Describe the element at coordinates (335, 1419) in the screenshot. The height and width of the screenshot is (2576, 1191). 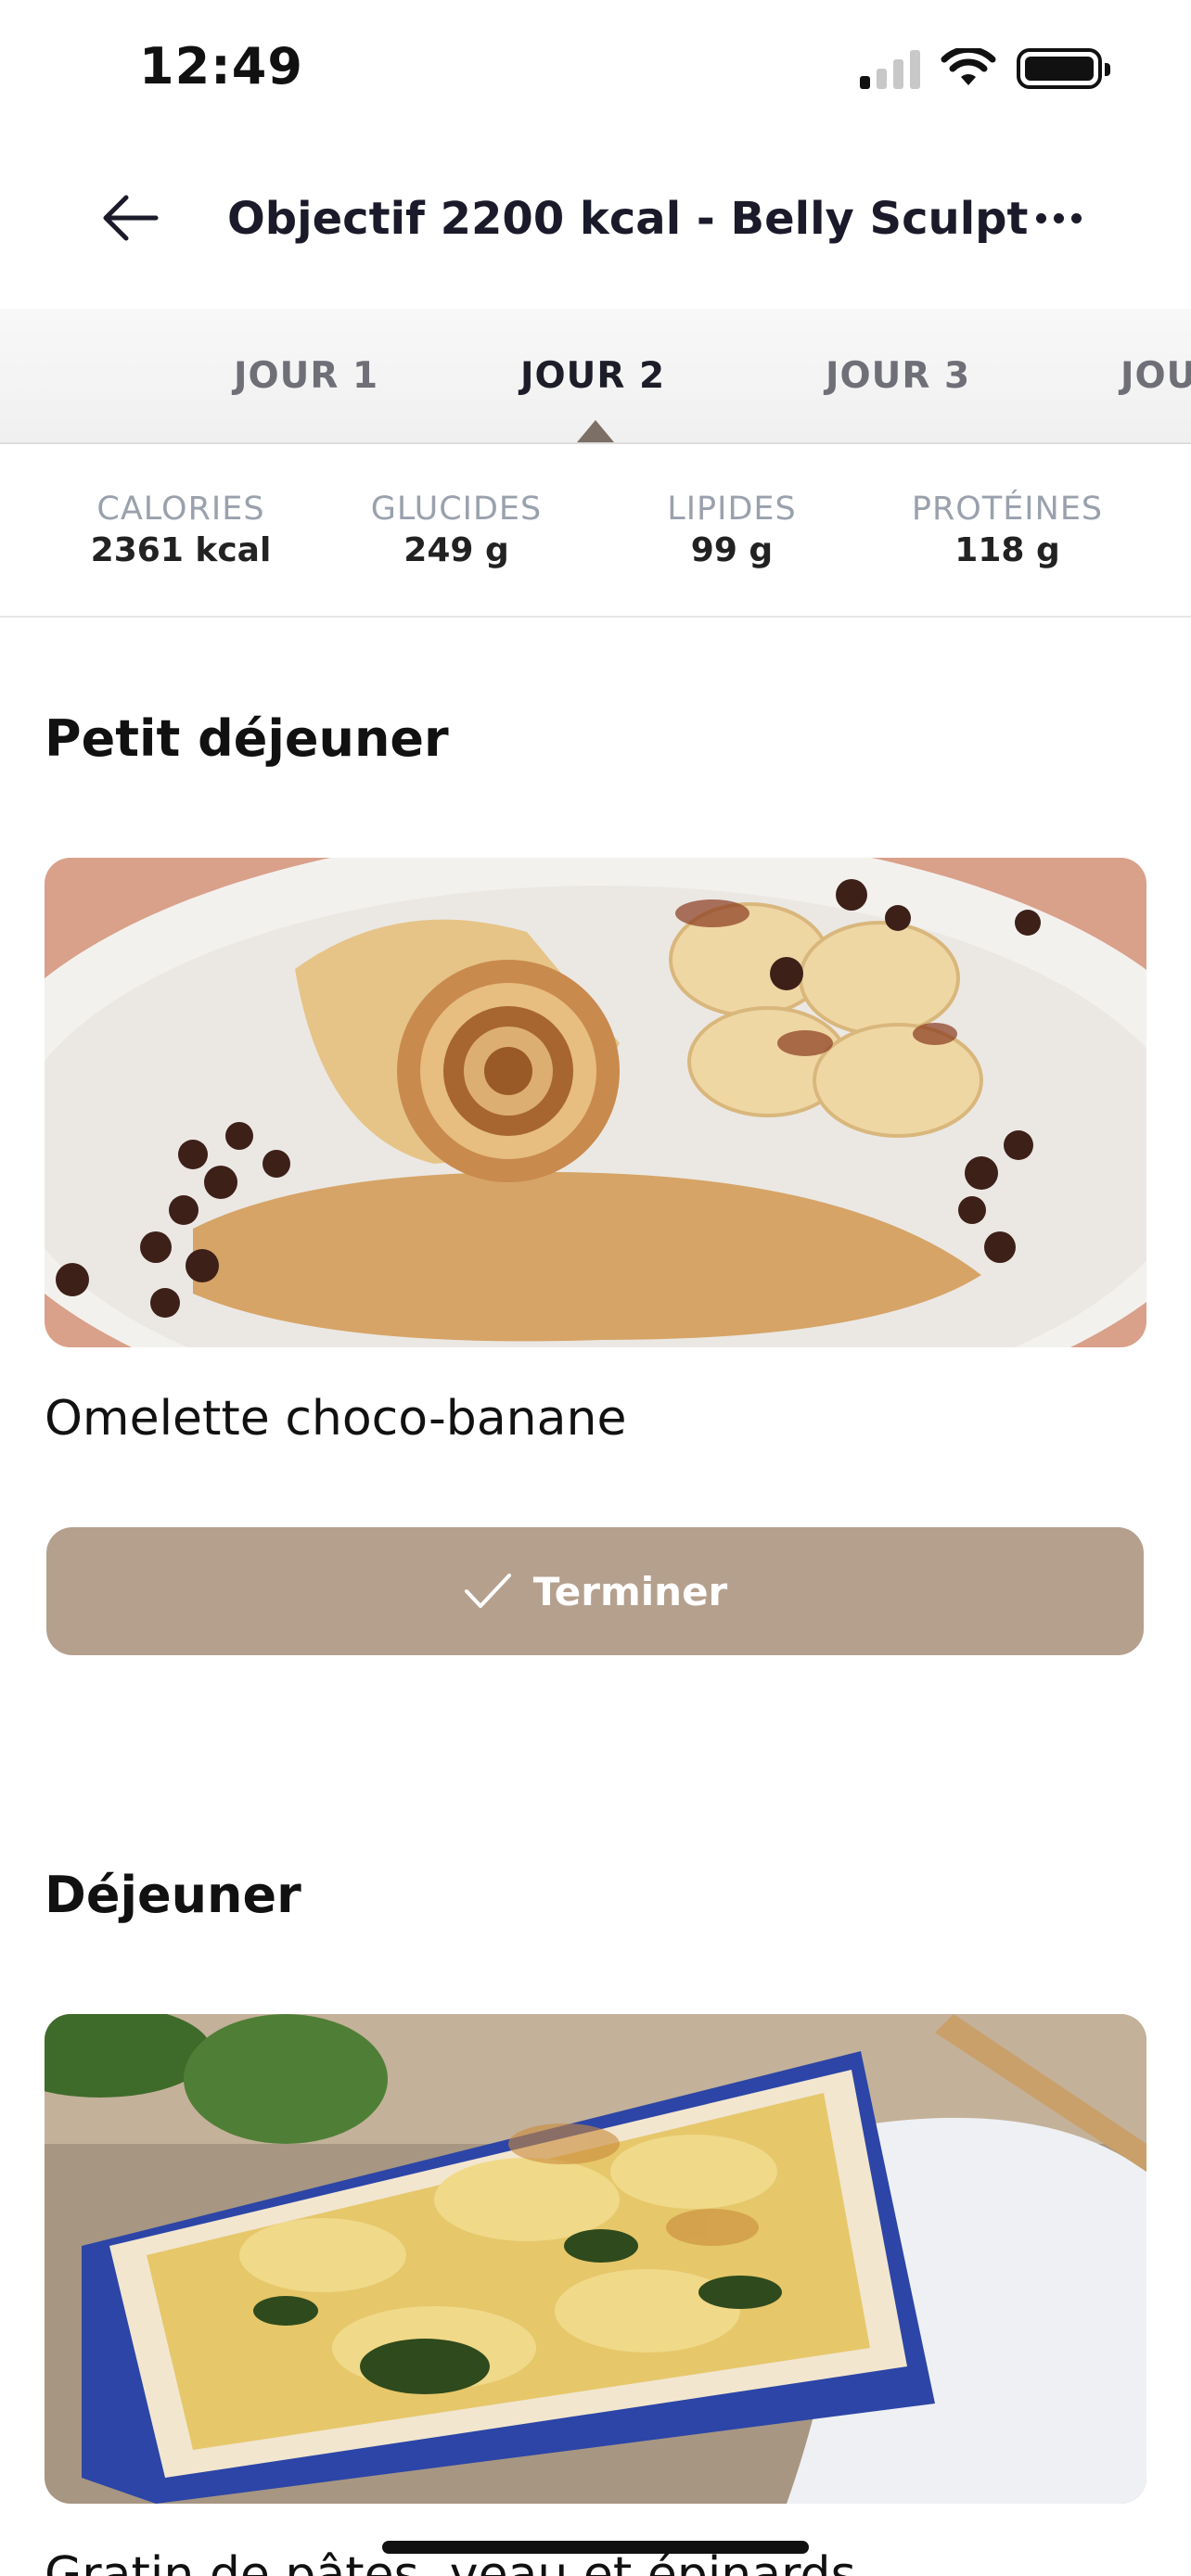
I see `meal-name-breakfast: Omelette choco-banane` at that location.